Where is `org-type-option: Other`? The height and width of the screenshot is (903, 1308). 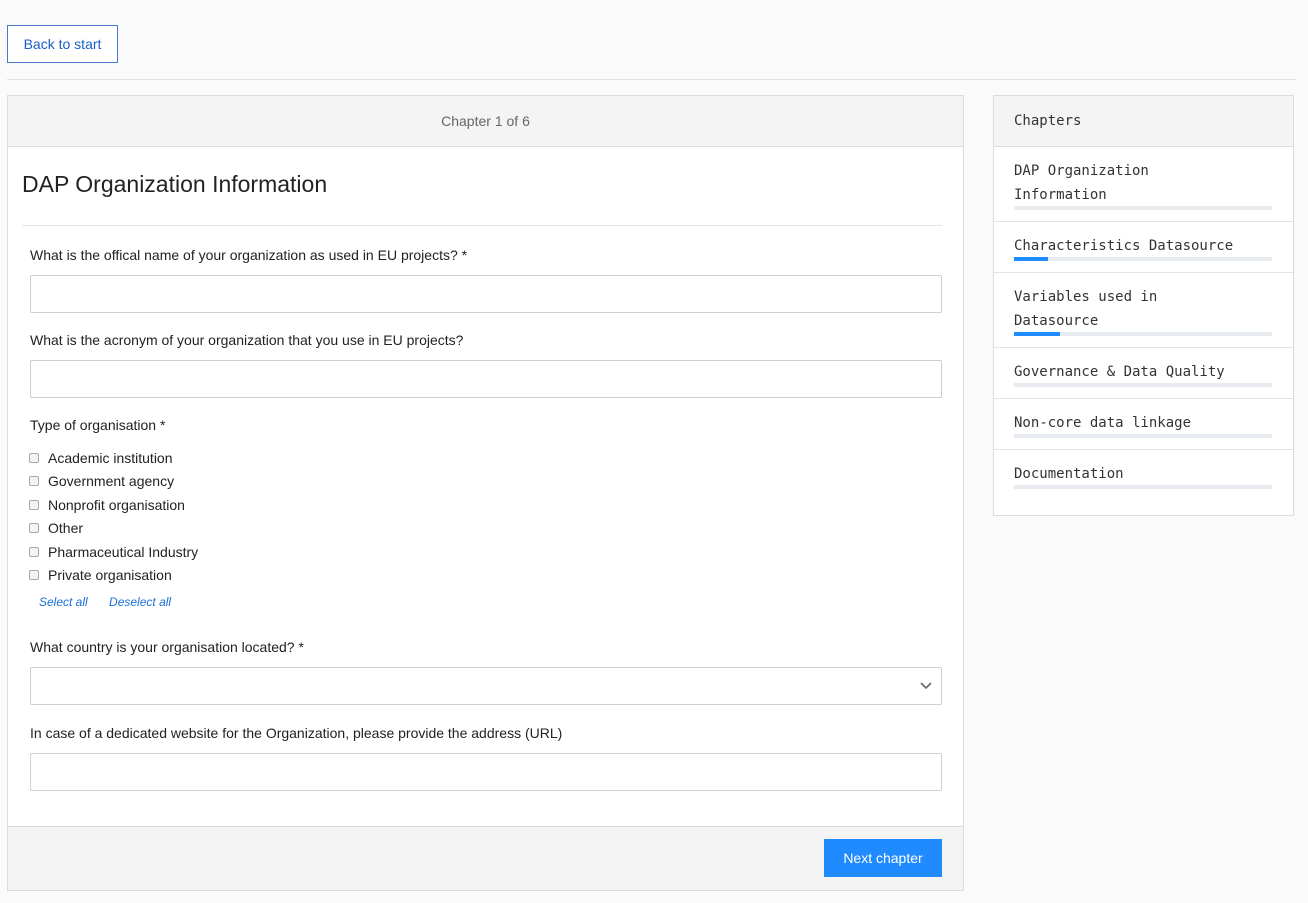
org-type-option: Other is located at coordinates (113, 529).